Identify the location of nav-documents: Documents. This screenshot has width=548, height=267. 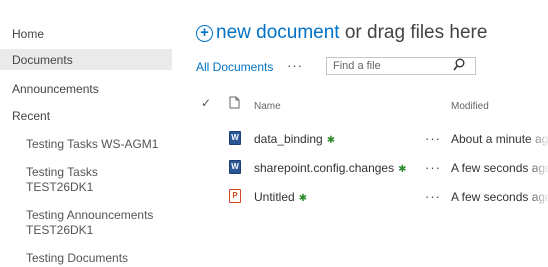
(42, 60).